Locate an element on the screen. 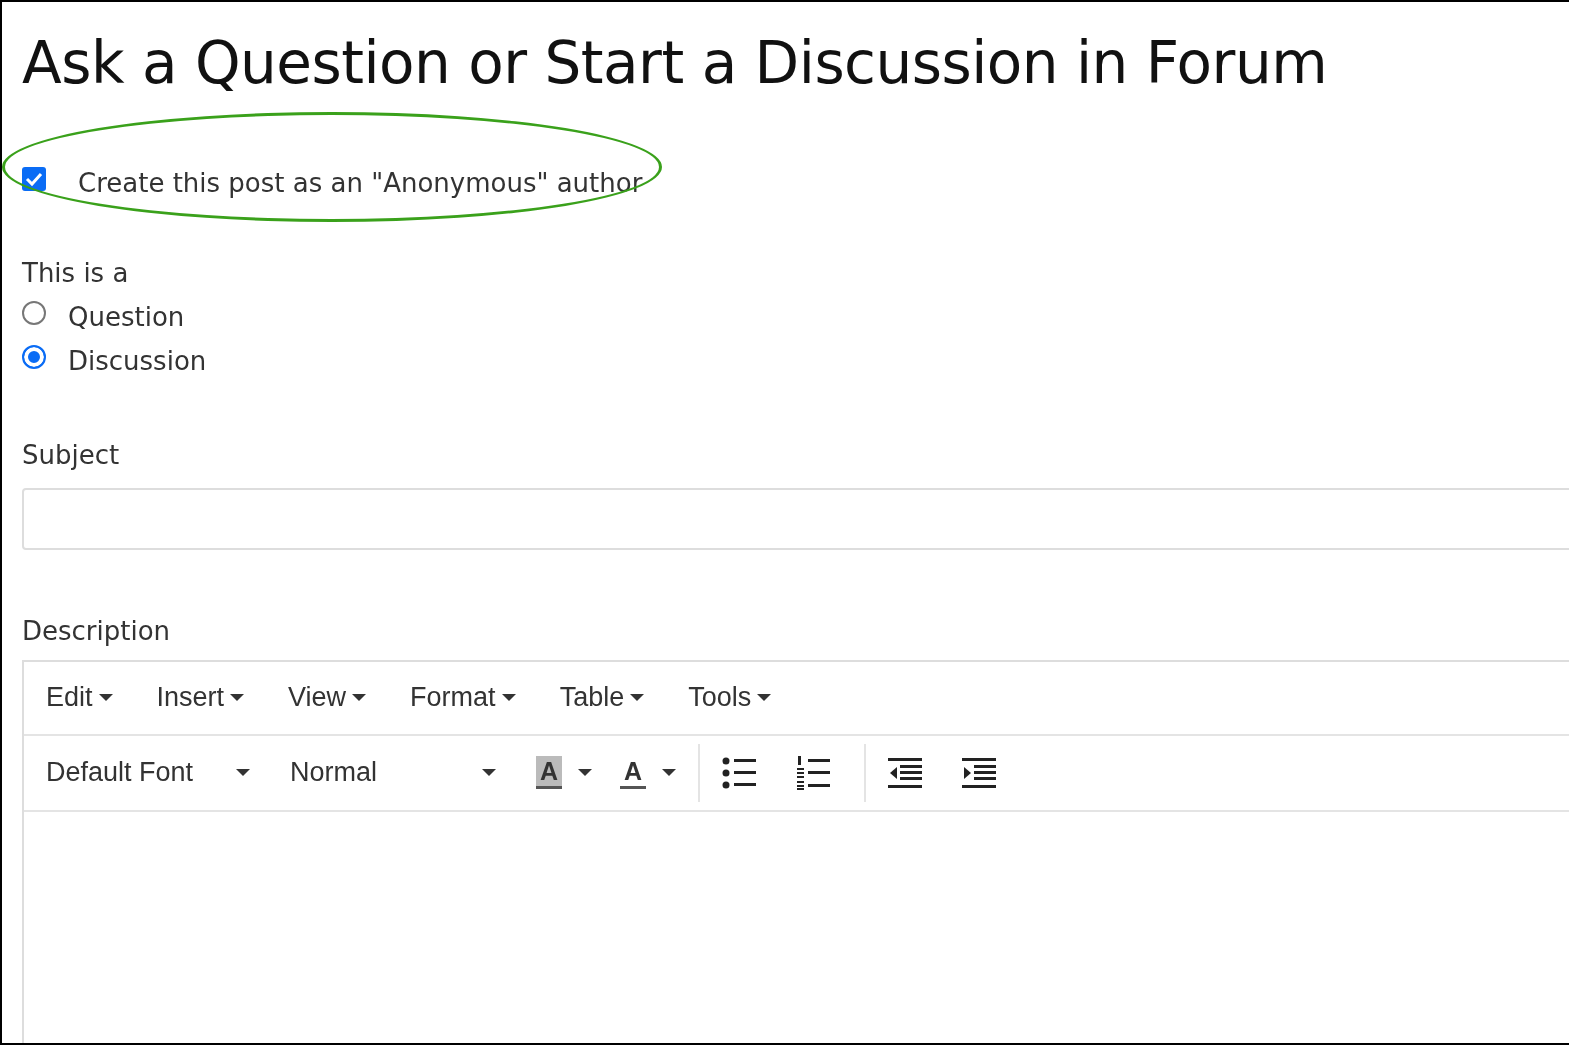  menu-button: Edit is located at coordinates (79, 698).